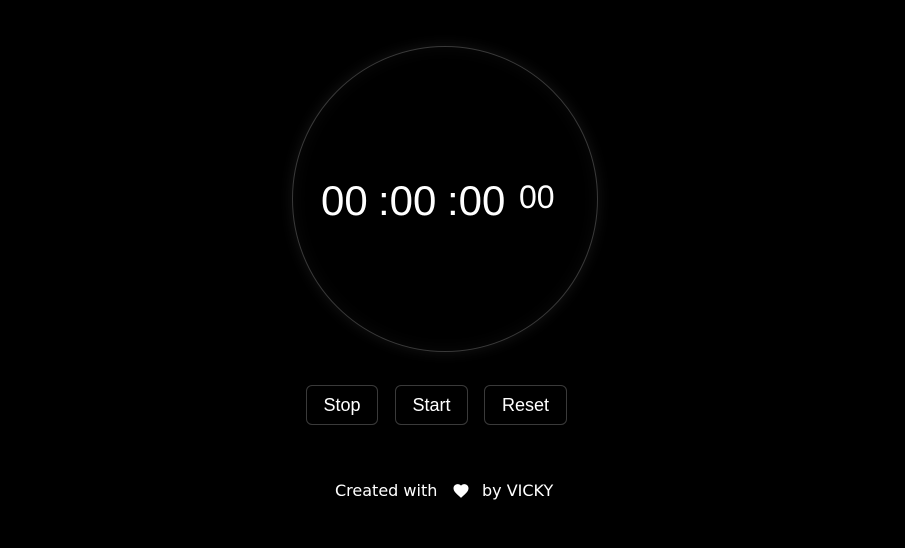 The width and height of the screenshot is (905, 548). Describe the element at coordinates (518, 490) in the screenshot. I see `footer-suffix: by VICKY` at that location.